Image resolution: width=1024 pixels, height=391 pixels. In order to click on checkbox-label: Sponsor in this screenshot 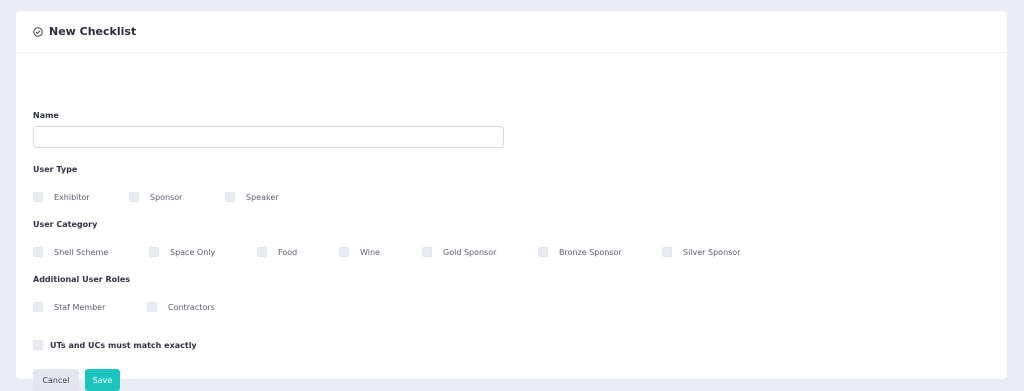, I will do `click(166, 197)`.